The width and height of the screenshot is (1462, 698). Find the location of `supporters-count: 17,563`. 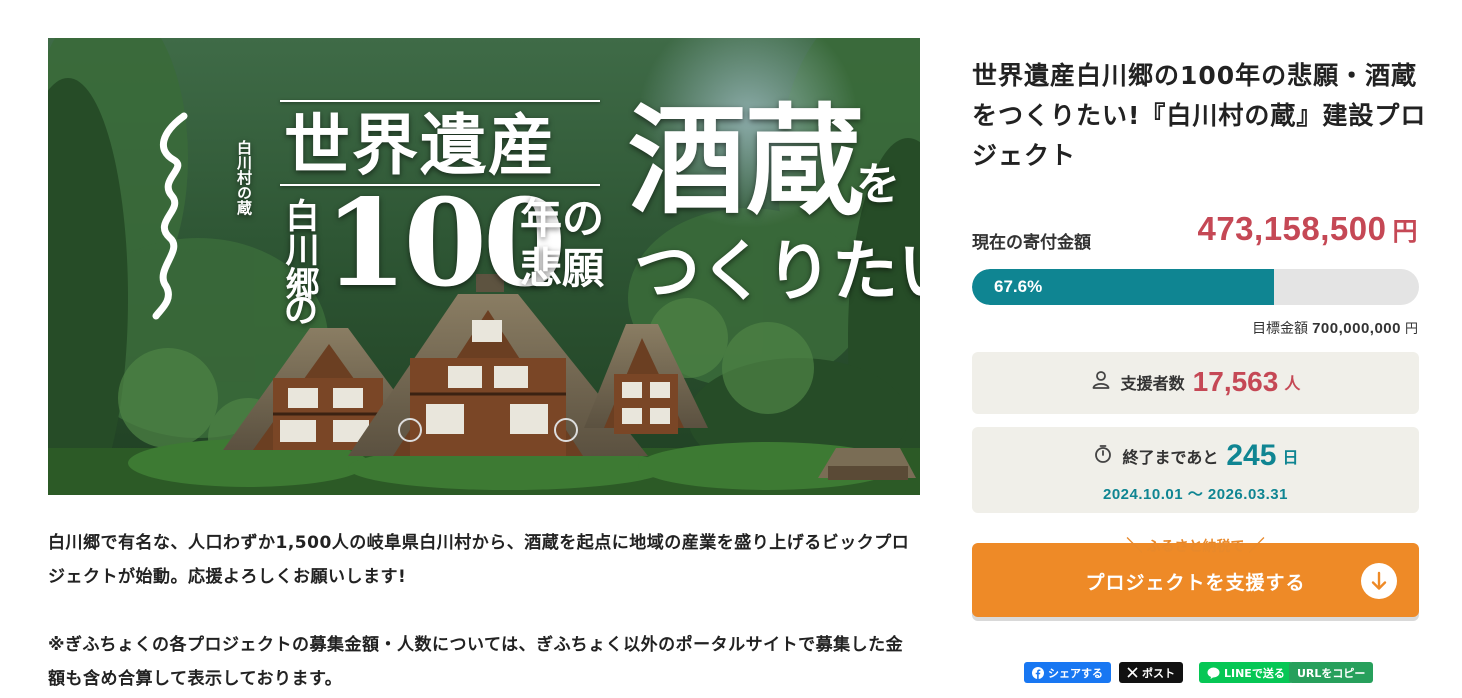

supporters-count: 17,563 is located at coordinates (1235, 381).